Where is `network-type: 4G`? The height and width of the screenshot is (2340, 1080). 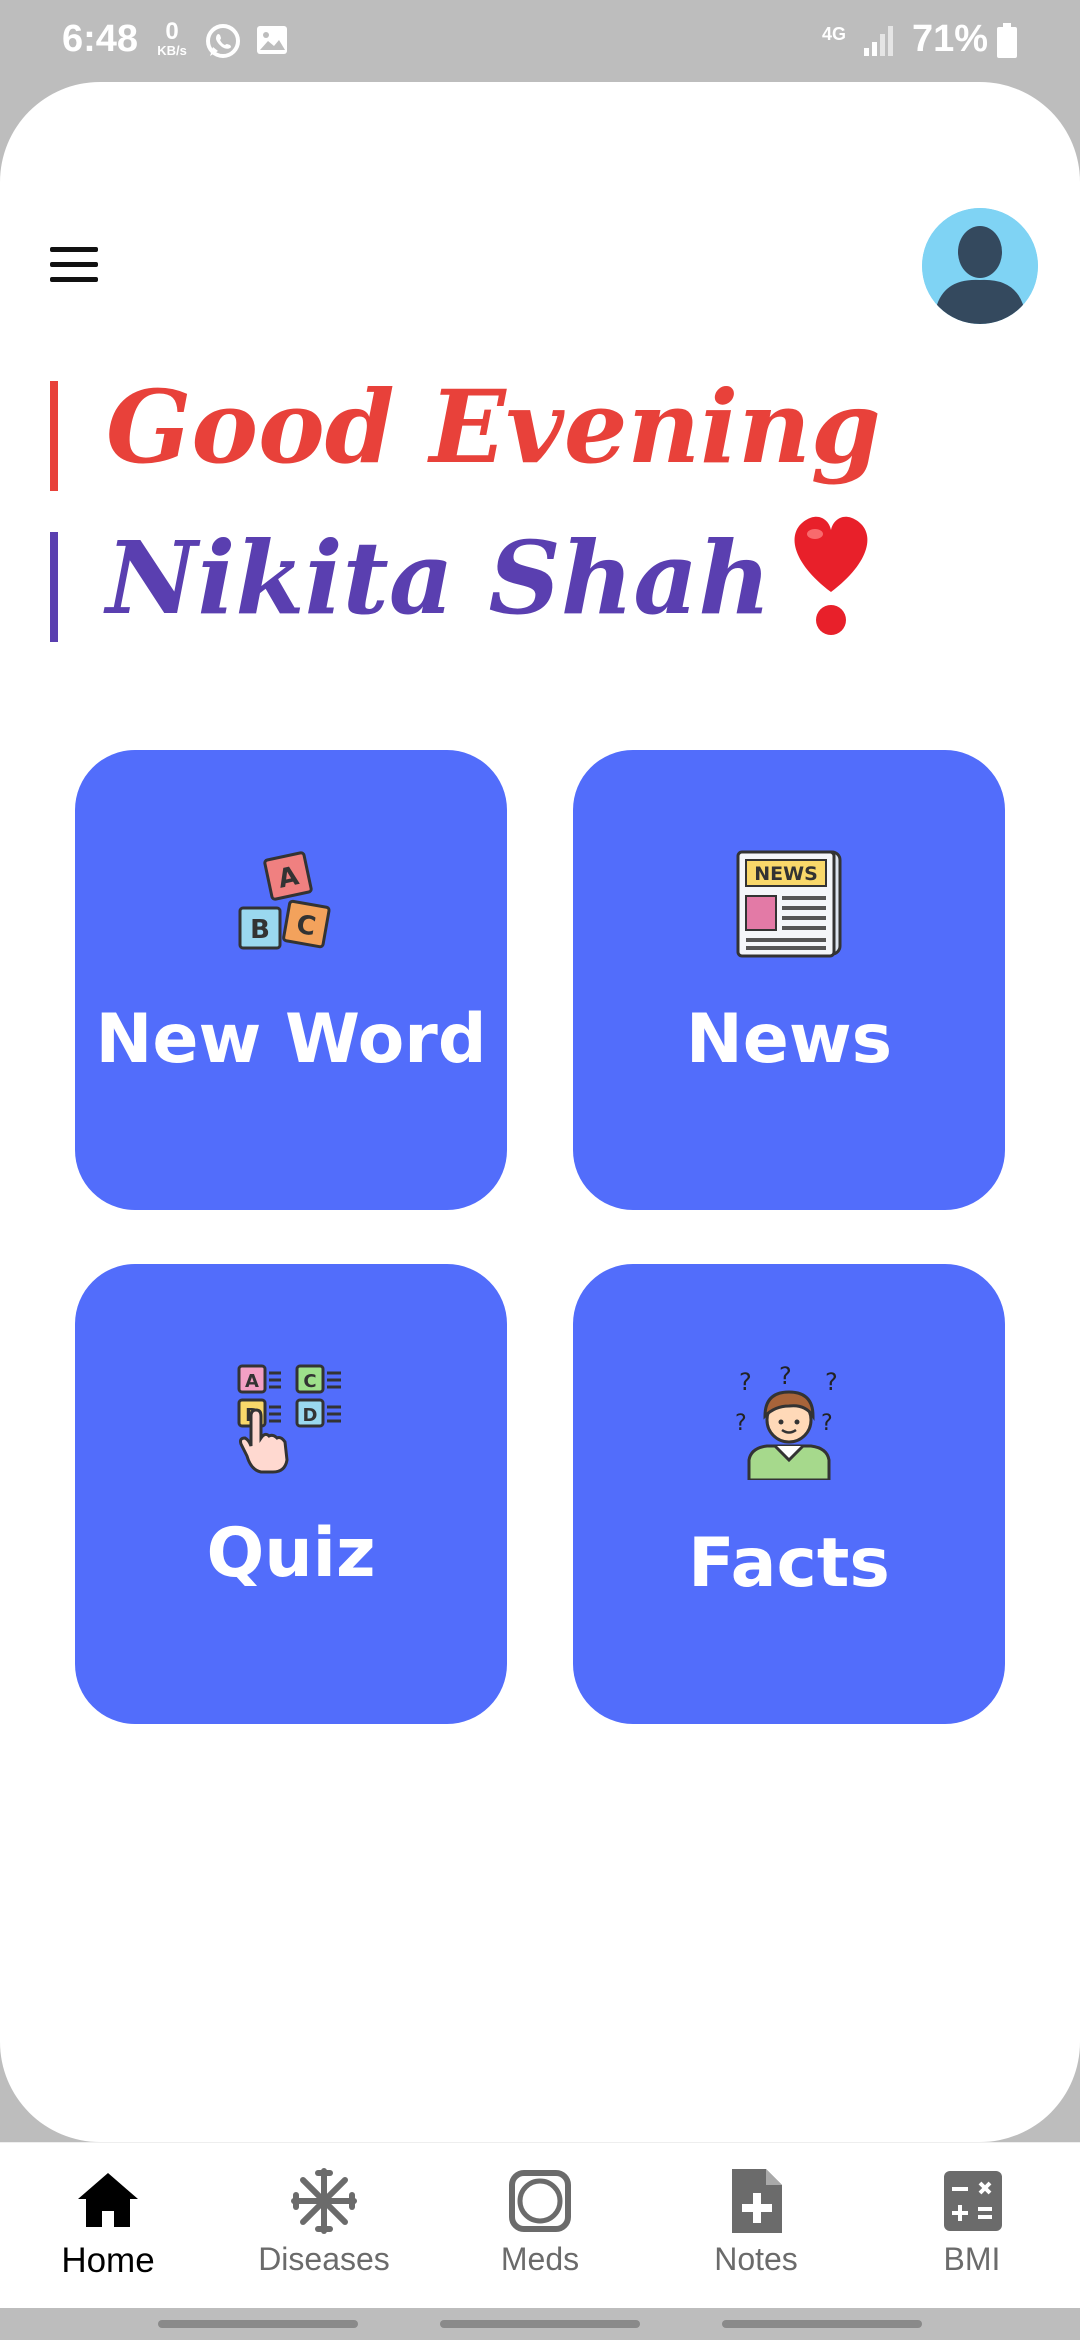
network-type: 4G is located at coordinates (834, 34).